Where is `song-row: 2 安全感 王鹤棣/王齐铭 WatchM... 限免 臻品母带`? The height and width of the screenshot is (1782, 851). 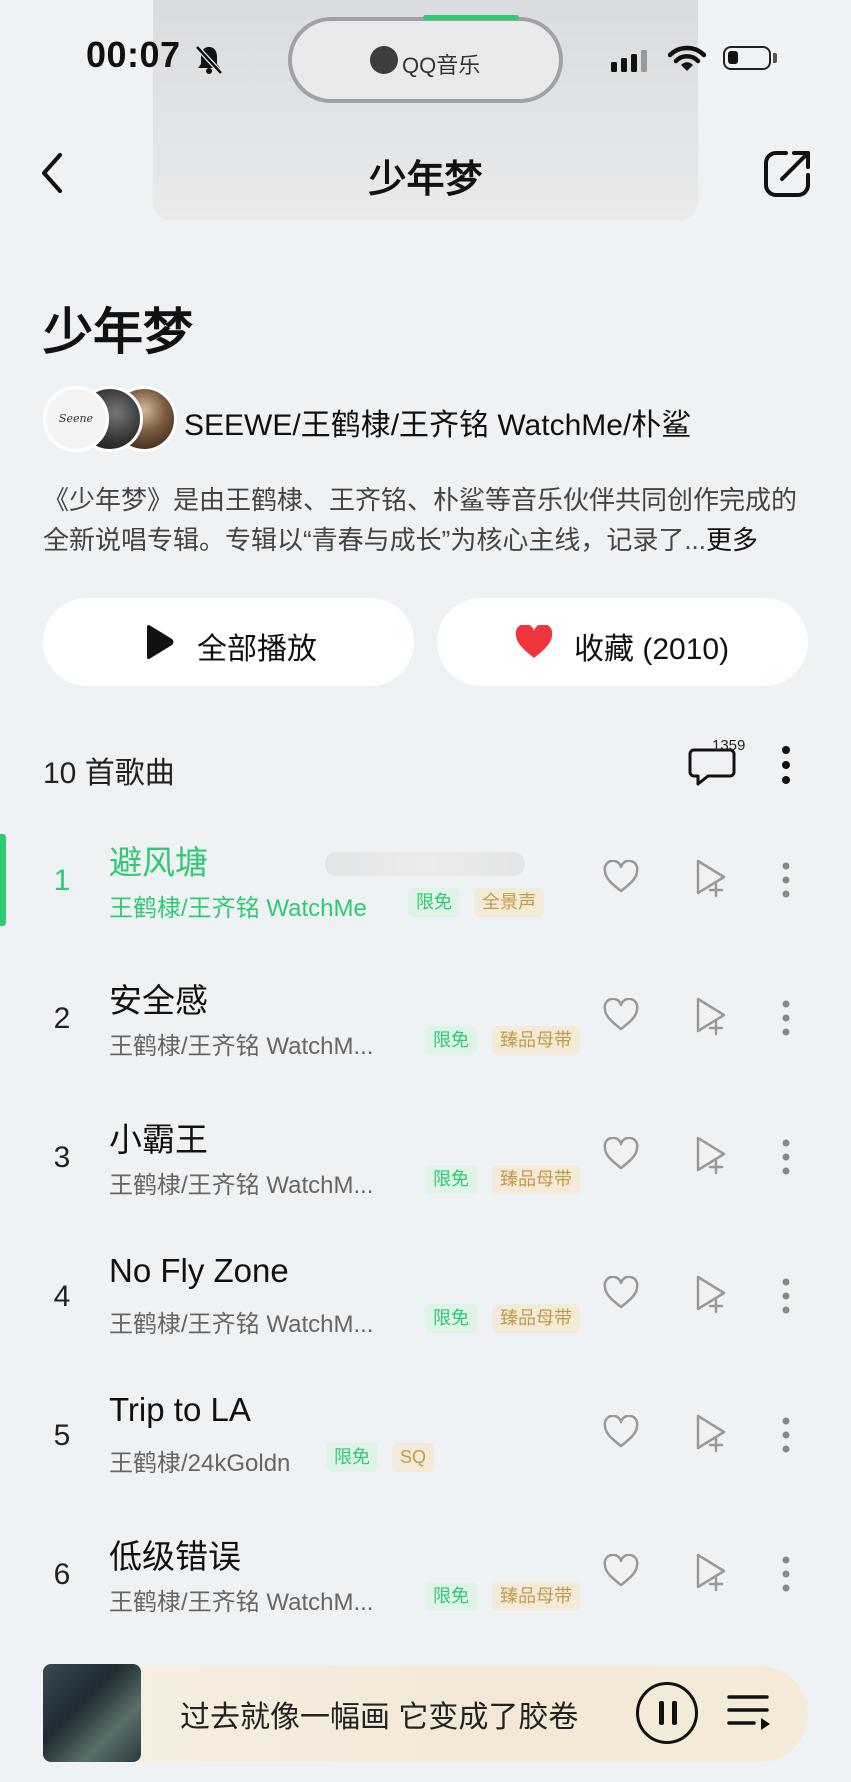 song-row: 2 安全感 王鹤棣/王齐铭 WatchM... 限免 臻品母带 is located at coordinates (425, 1025).